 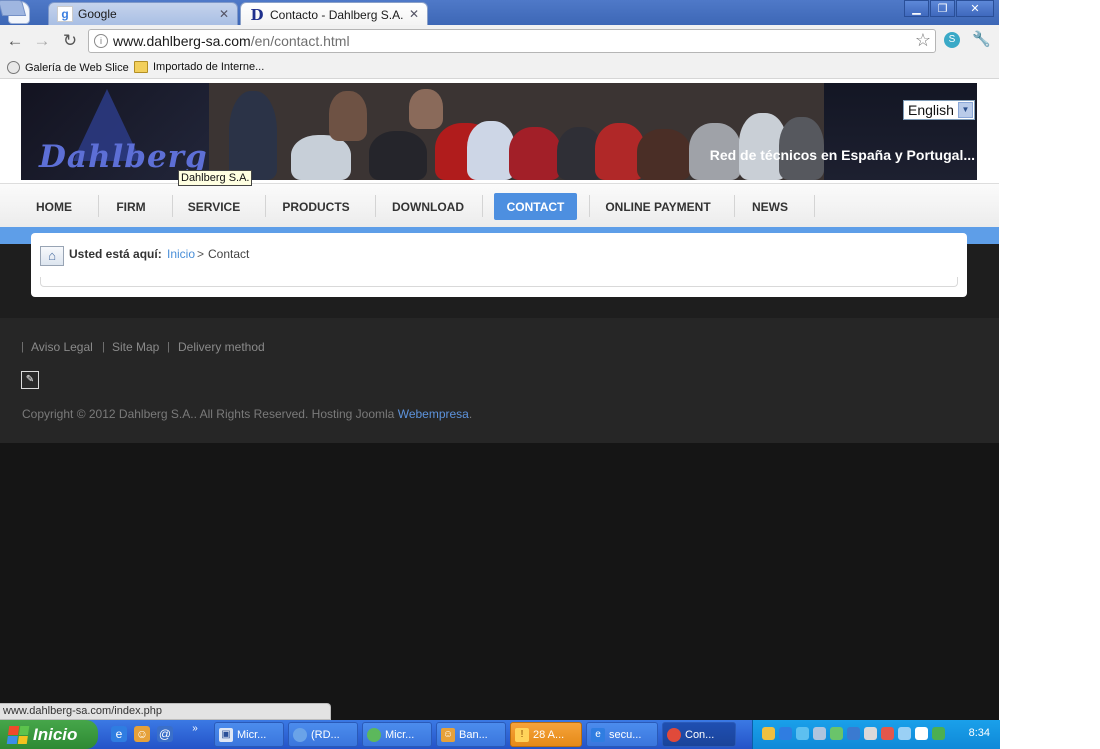 I want to click on forward-button: →, so click(x=42, y=41).